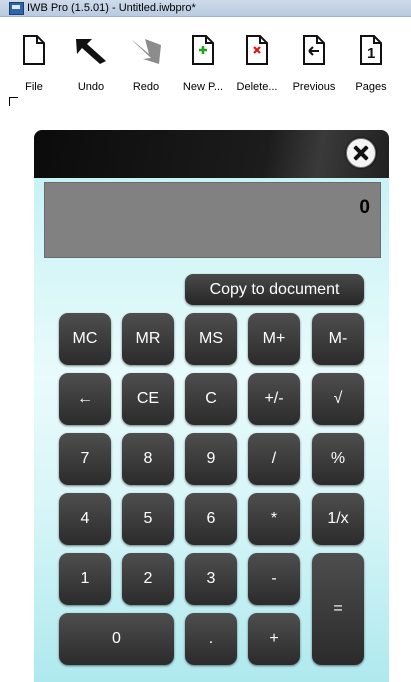  Describe the element at coordinates (274, 579) in the screenshot. I see `key-minus: -` at that location.